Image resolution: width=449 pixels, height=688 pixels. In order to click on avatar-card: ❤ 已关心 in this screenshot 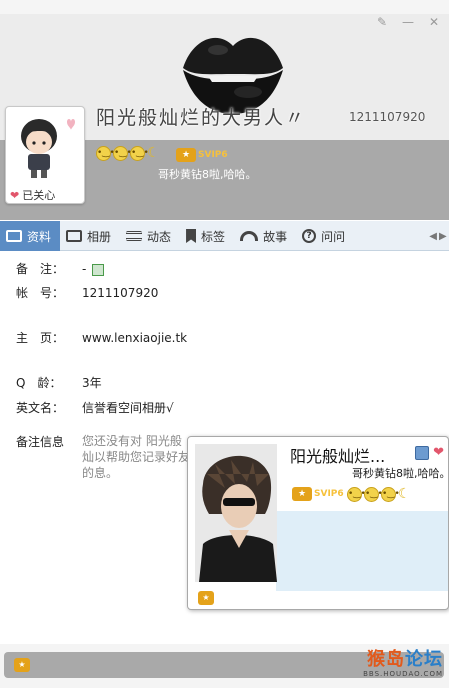, I will do `click(45, 155)`.